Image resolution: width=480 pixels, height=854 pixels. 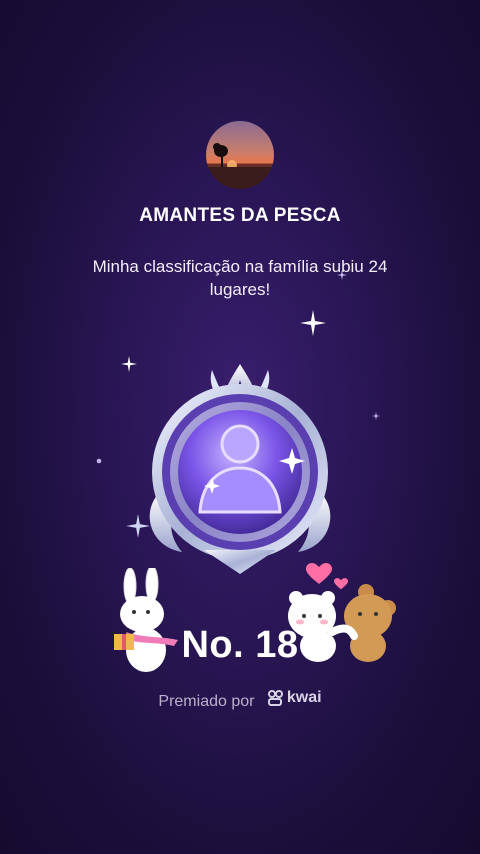 I want to click on family-avatar, so click(x=240, y=155).